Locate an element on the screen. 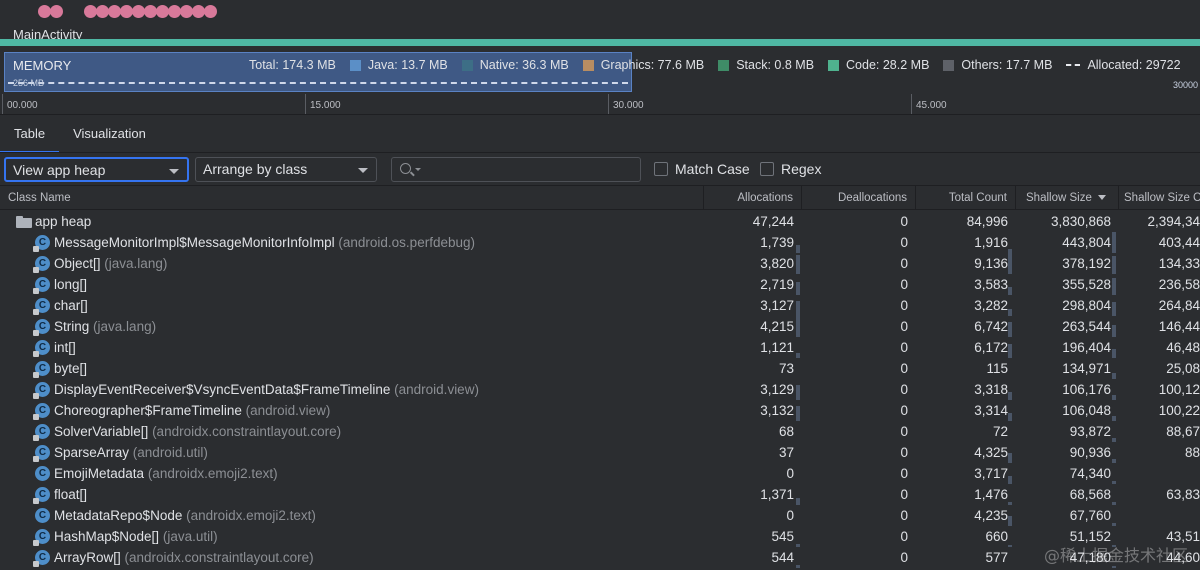 This screenshot has width=1200, height=570. ruler-tick is located at coordinates (2, 104).